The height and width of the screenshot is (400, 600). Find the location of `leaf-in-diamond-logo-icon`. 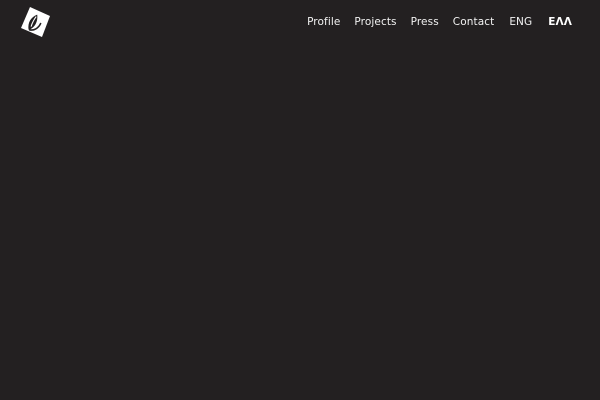

leaf-in-diamond-logo-icon is located at coordinates (35, 22).